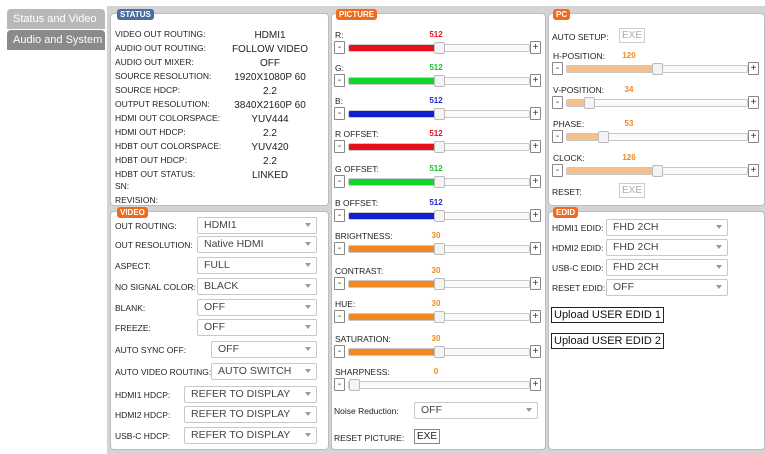  Describe the element at coordinates (436, 34) in the screenshot. I see `picture-slider-value: 512` at that location.